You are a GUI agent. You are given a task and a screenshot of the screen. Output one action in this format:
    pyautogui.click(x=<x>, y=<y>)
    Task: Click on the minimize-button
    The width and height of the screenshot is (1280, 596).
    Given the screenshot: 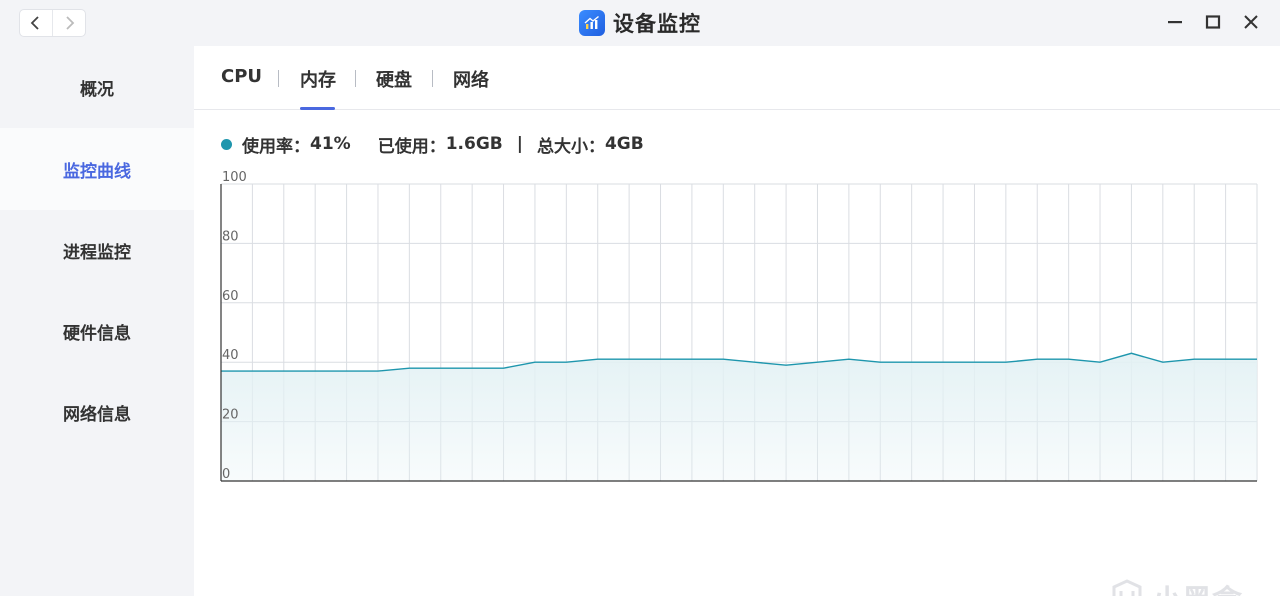 What is the action you would take?
    pyautogui.click(x=1175, y=22)
    